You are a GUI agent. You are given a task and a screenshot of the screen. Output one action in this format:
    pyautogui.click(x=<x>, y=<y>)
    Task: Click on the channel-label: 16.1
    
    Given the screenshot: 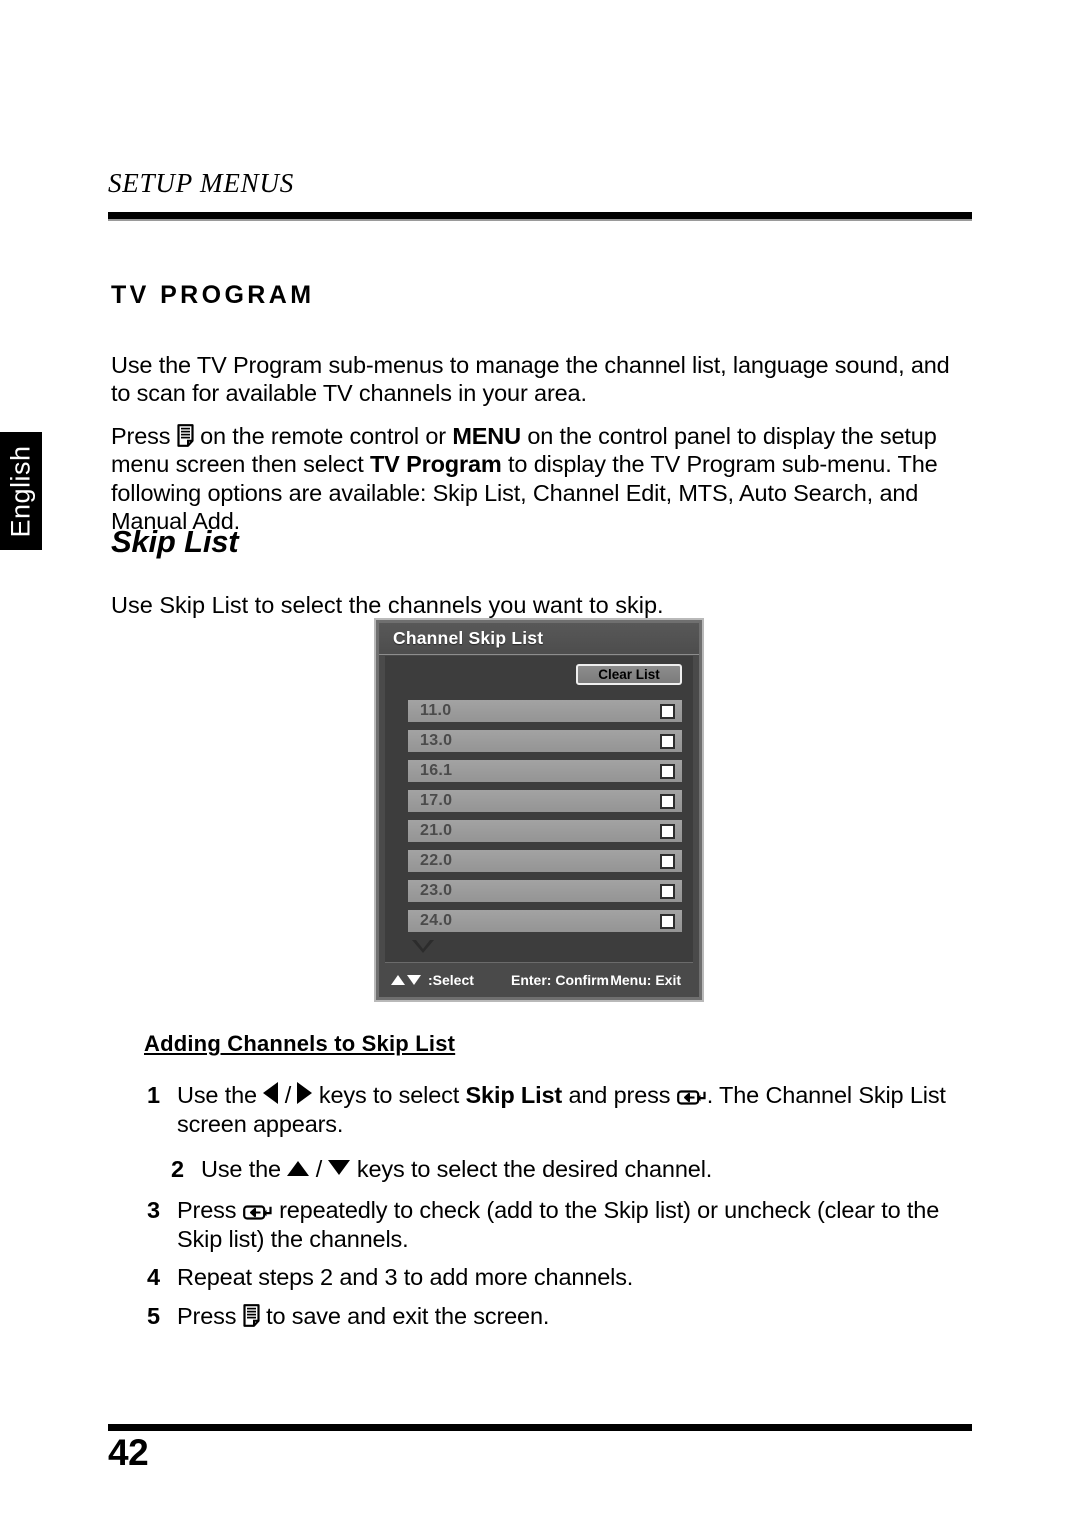 What is the action you would take?
    pyautogui.click(x=436, y=770)
    